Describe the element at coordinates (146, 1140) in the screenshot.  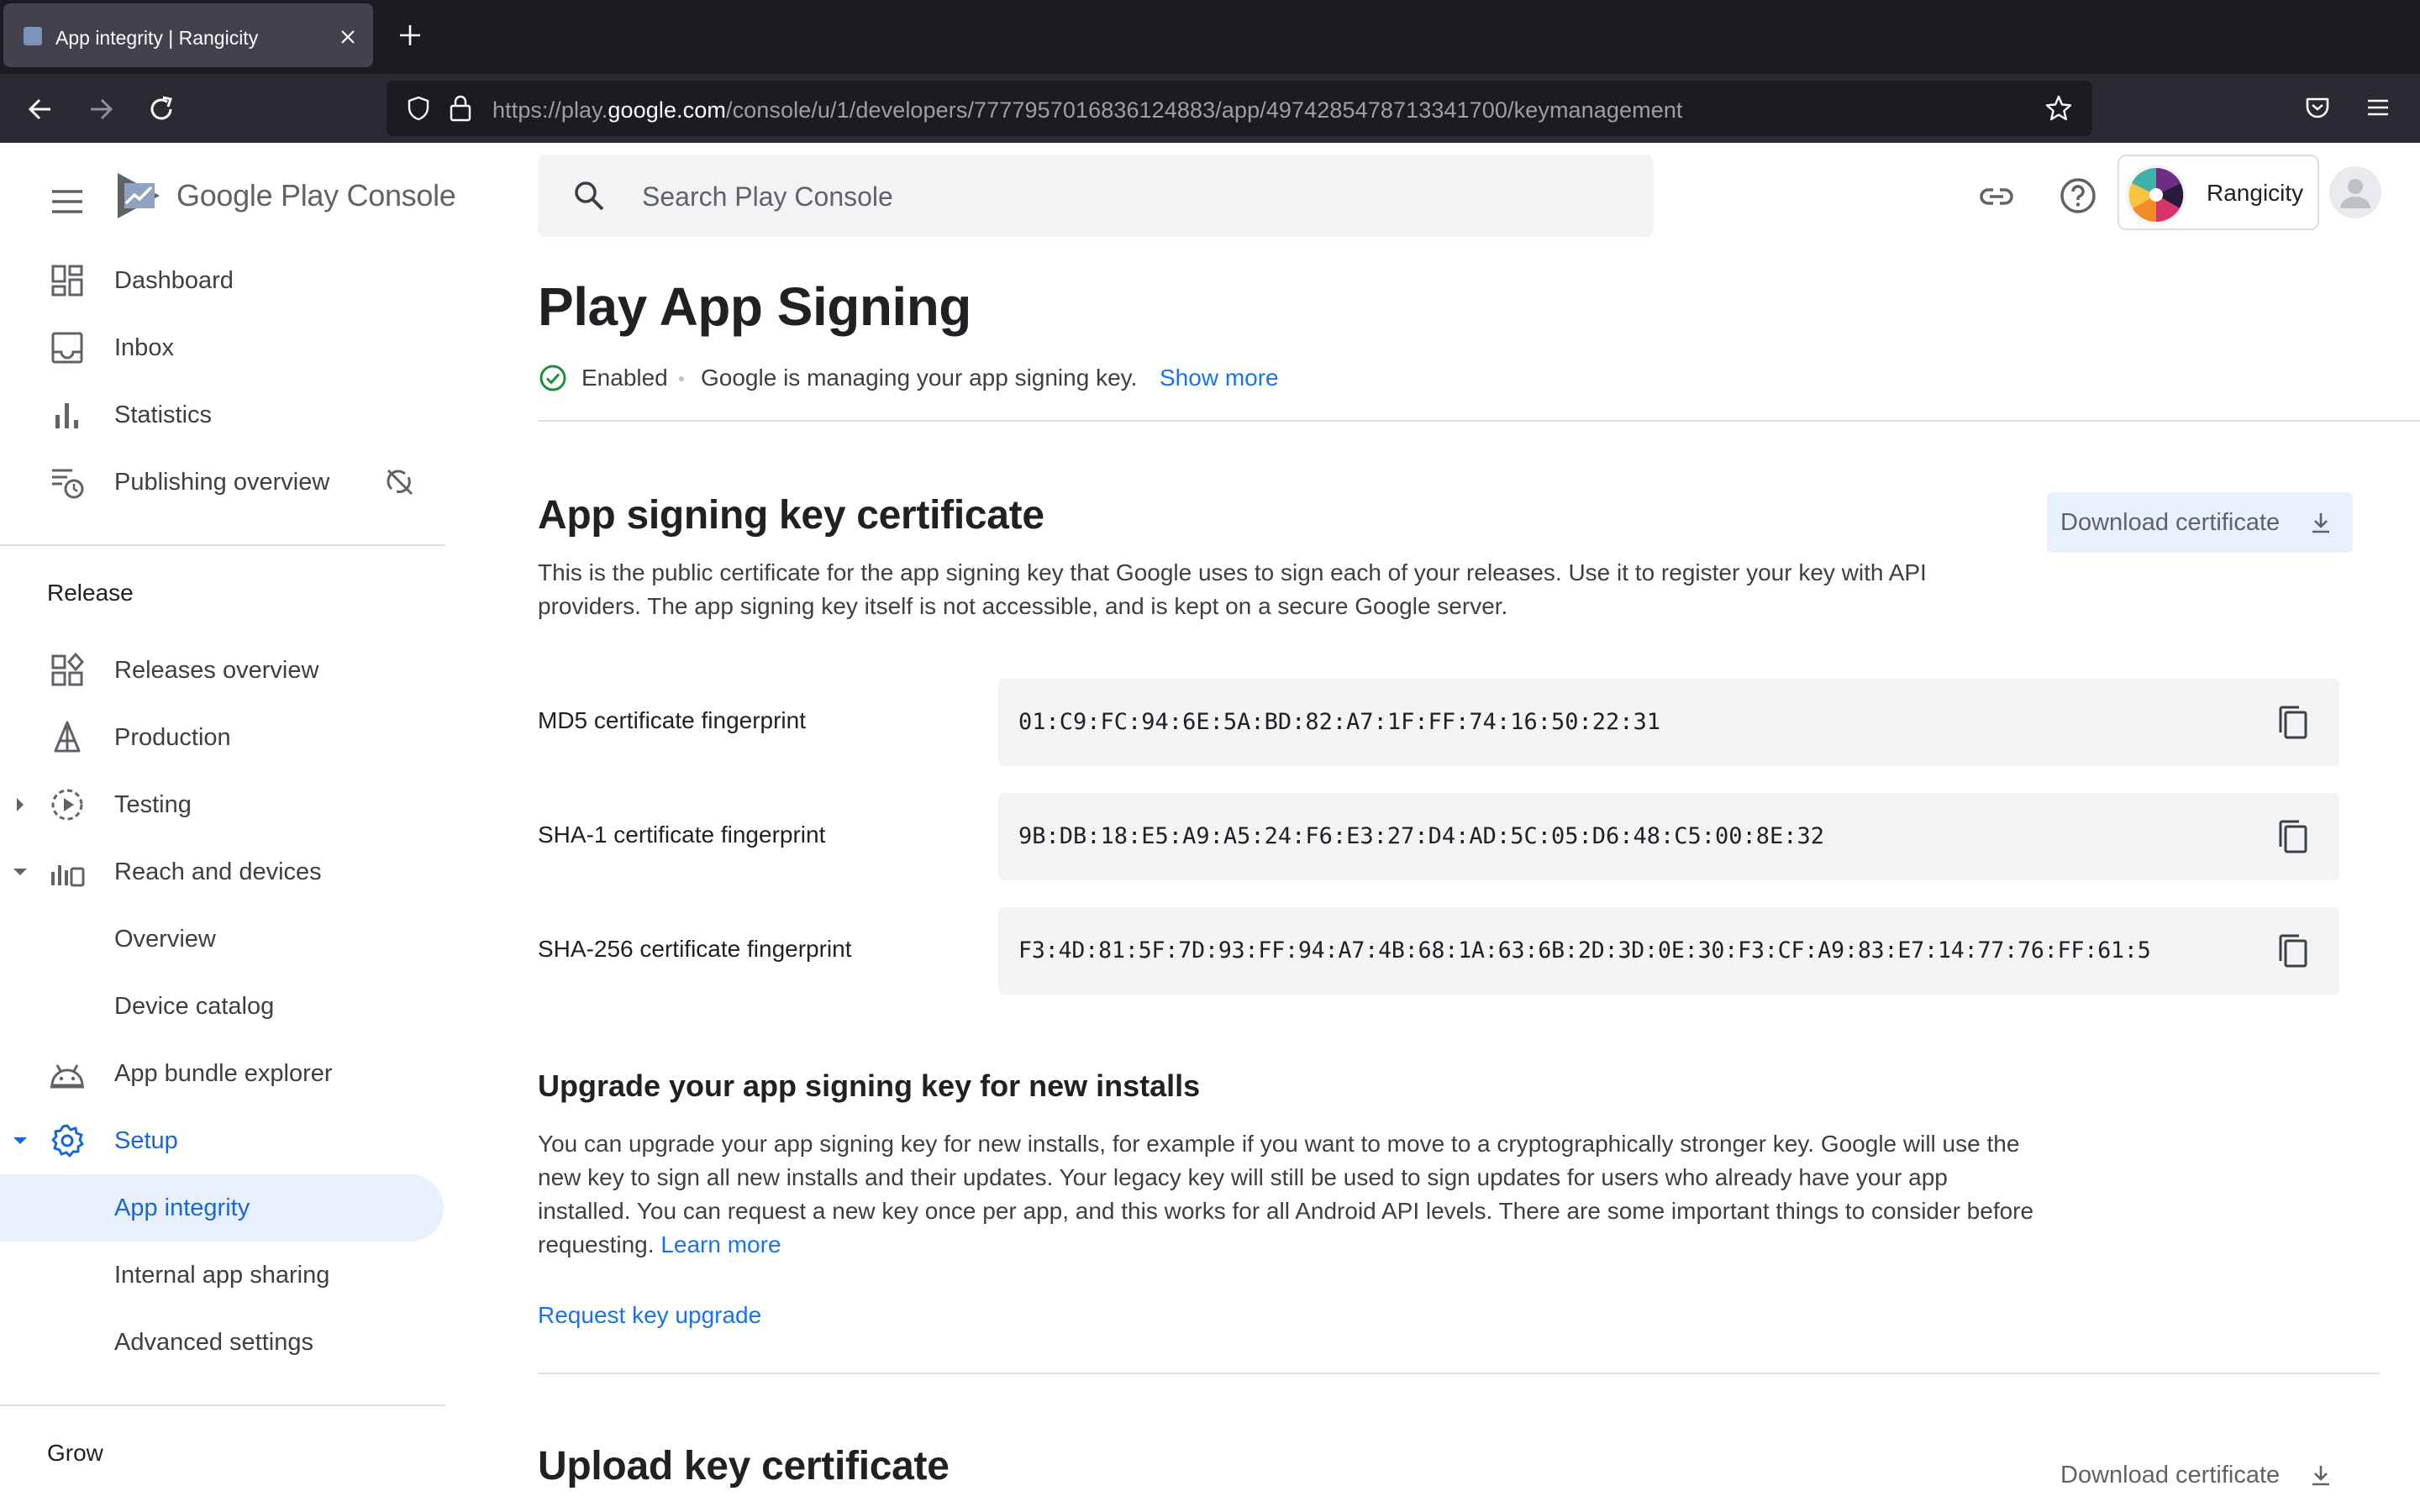
I see `sidebar-item-label: Setup` at that location.